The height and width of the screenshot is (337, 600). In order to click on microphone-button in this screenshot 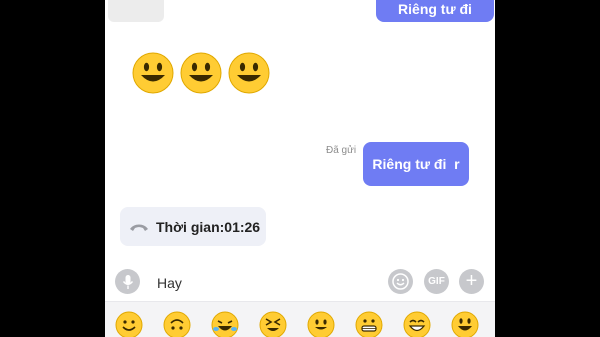, I will do `click(127, 281)`.